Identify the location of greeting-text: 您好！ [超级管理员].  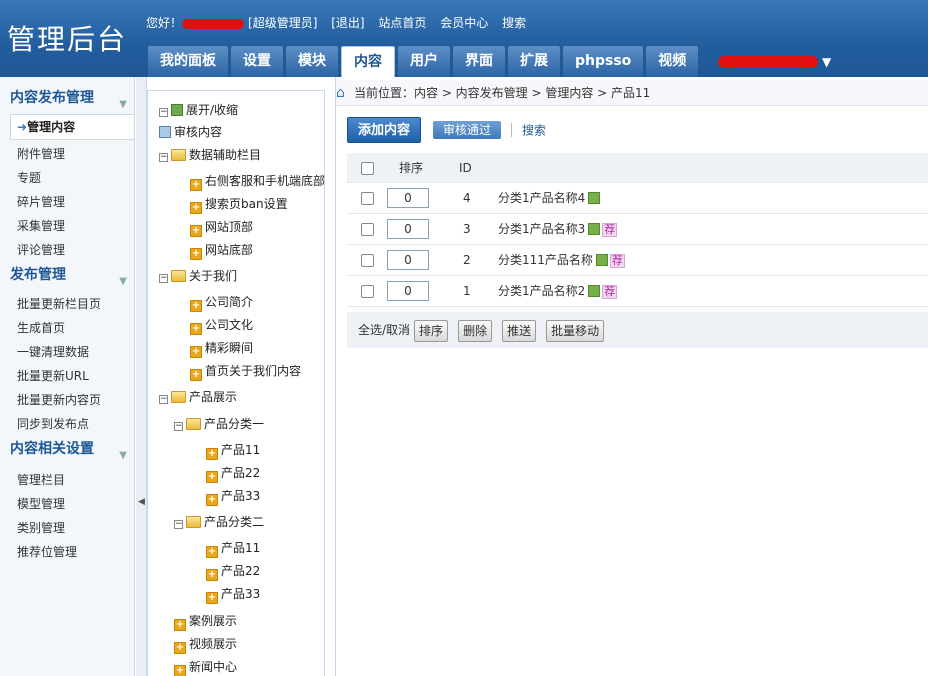
(232, 23).